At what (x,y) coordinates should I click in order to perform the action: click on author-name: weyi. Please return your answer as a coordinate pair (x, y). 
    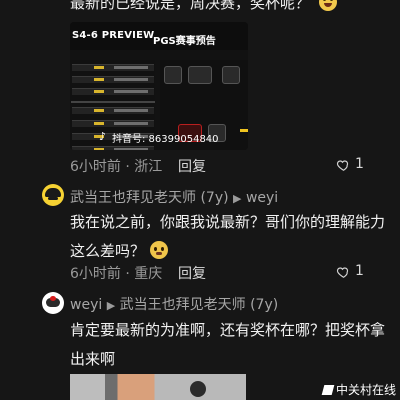
    Looking at the image, I should click on (86, 305).